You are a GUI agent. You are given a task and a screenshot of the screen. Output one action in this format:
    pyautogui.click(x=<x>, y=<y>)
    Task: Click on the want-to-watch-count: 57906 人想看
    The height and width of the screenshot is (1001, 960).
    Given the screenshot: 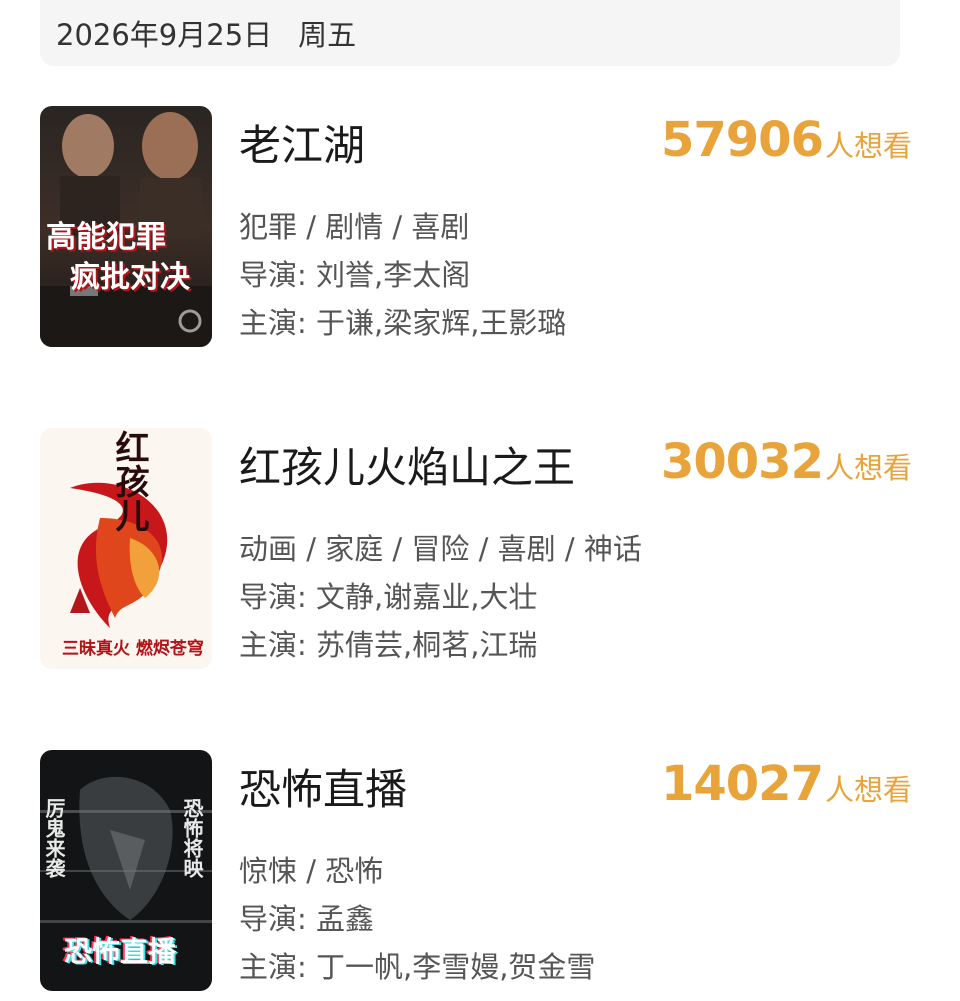 What is the action you would take?
    pyautogui.click(x=786, y=140)
    